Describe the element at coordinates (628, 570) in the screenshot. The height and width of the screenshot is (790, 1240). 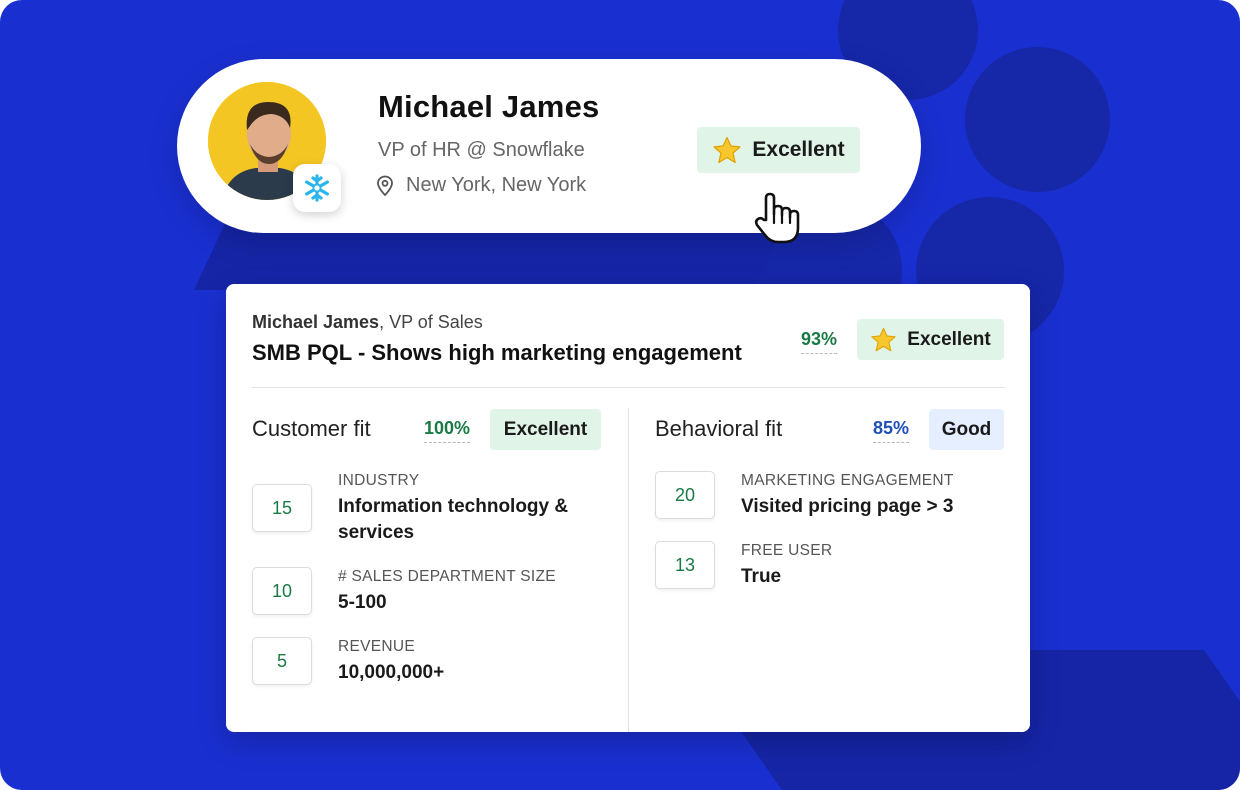
I see `column-divider` at that location.